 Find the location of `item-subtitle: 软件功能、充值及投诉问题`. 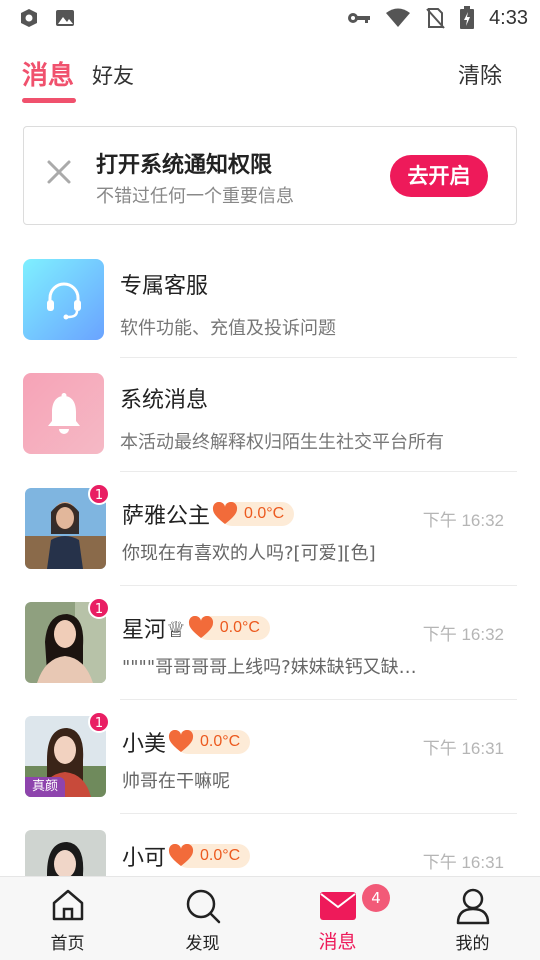

item-subtitle: 软件功能、充值及投诉问题 is located at coordinates (228, 328).